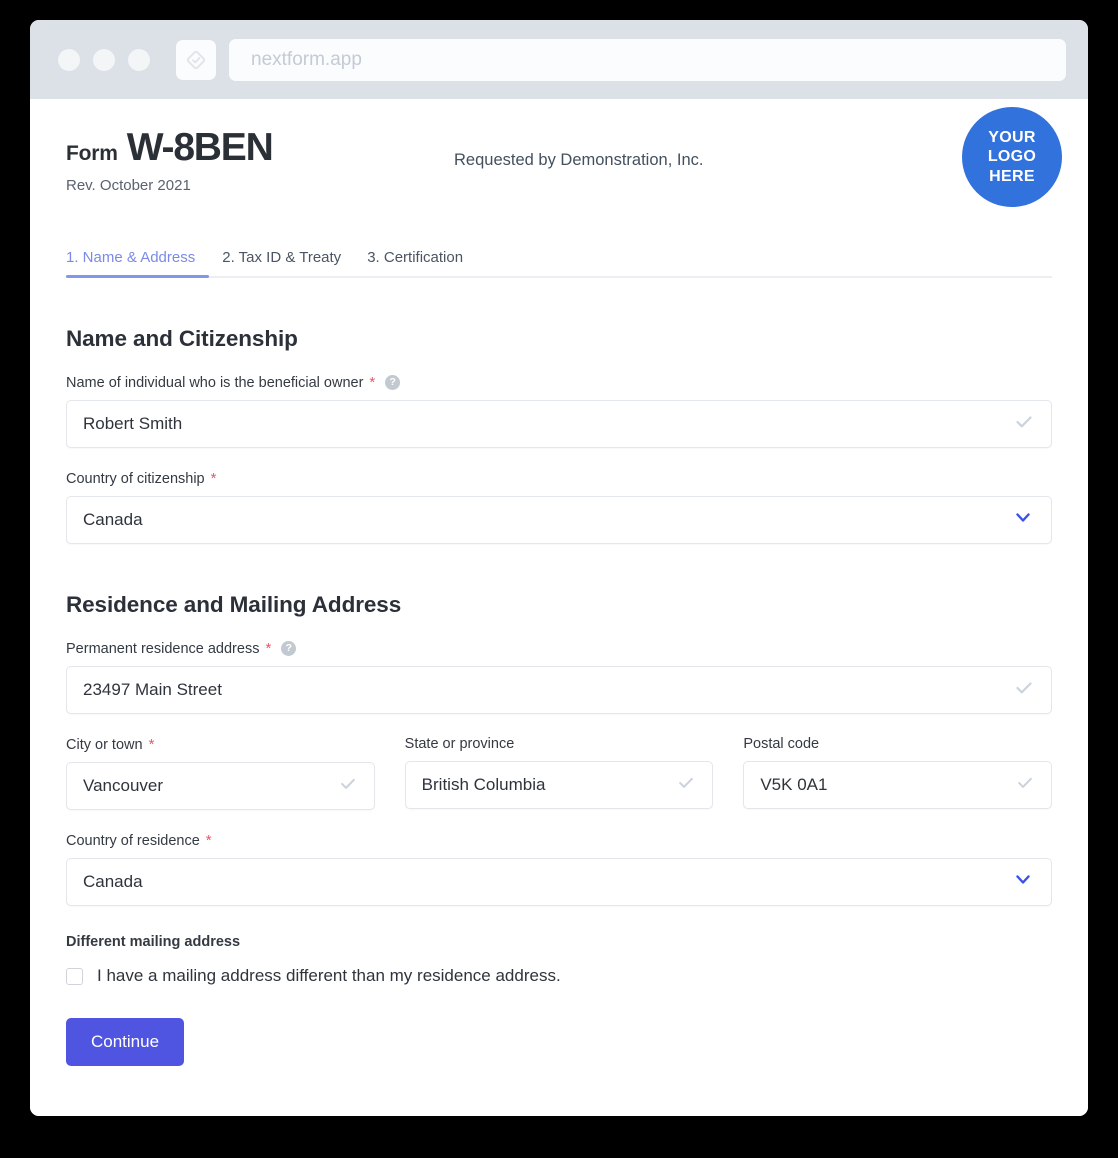 The height and width of the screenshot is (1158, 1118). I want to click on tab-name-address: 1. Name & Address, so click(138, 261).